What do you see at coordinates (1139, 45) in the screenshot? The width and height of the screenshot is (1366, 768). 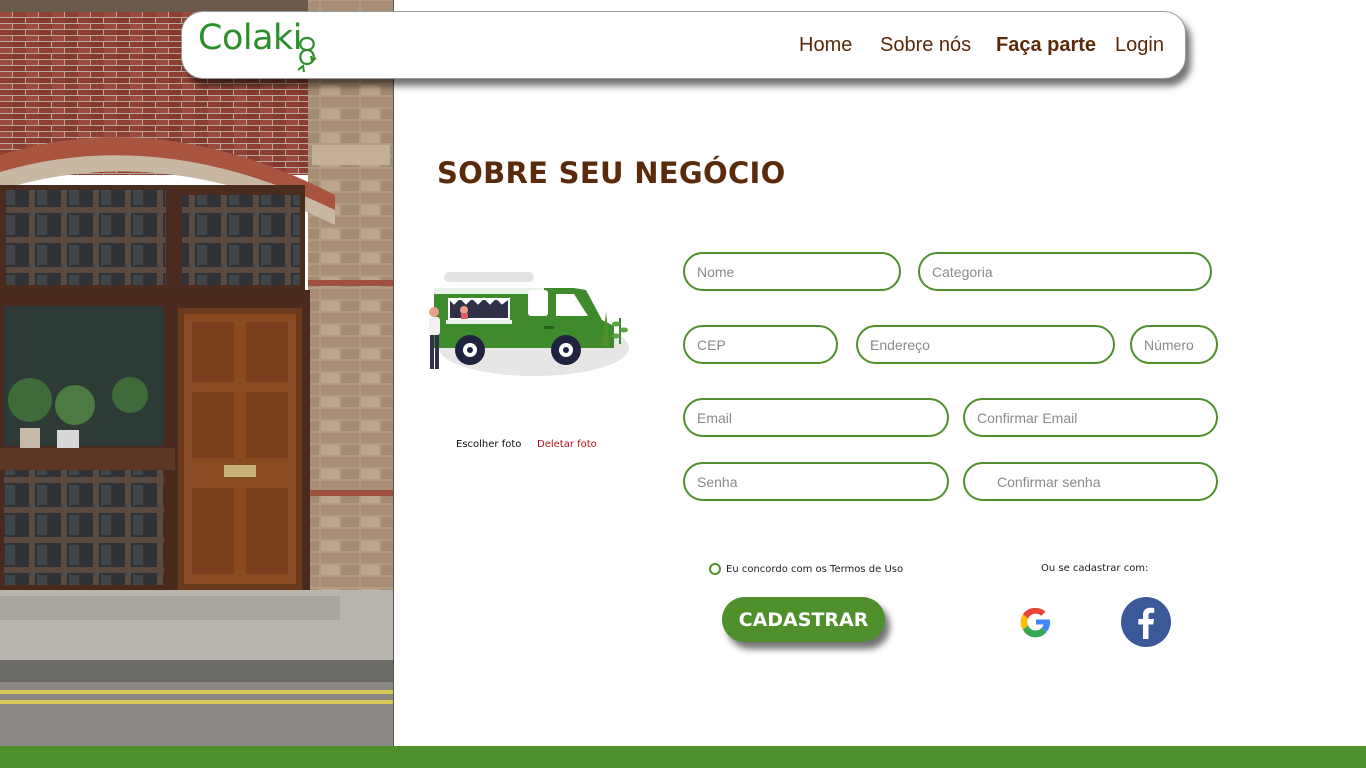 I see `nav-login: Login` at bounding box center [1139, 45].